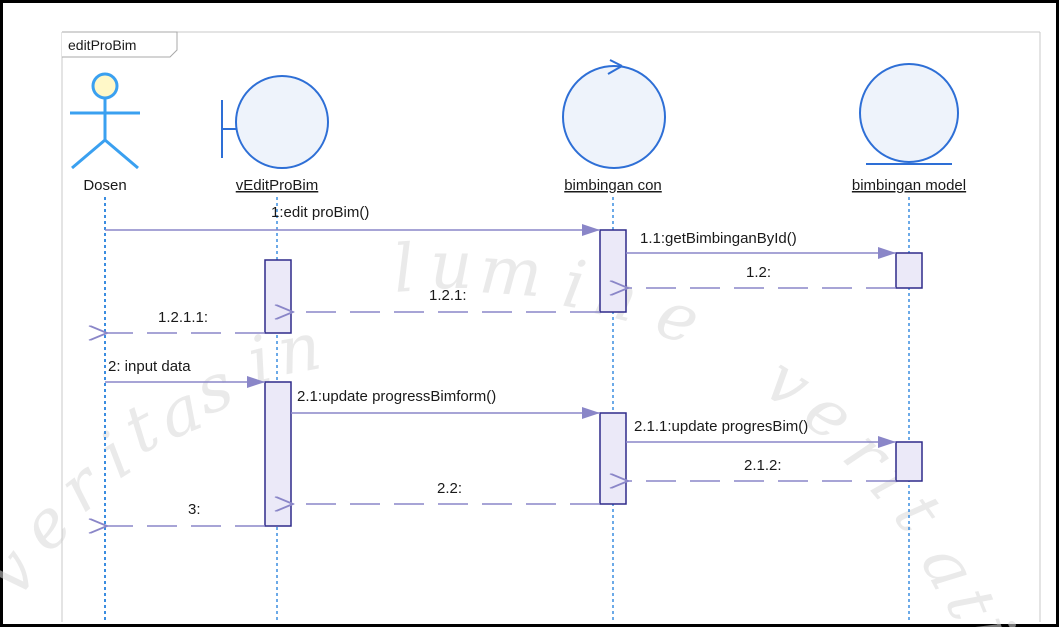  What do you see at coordinates (721, 426) in the screenshot?
I see `message-label: 2.1.1:update progresBim()` at bounding box center [721, 426].